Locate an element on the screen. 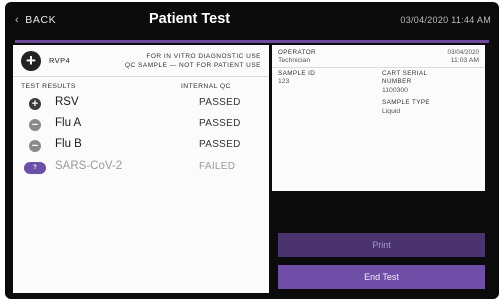 This screenshot has height=301, width=503. print-button: Print is located at coordinates (381, 245).